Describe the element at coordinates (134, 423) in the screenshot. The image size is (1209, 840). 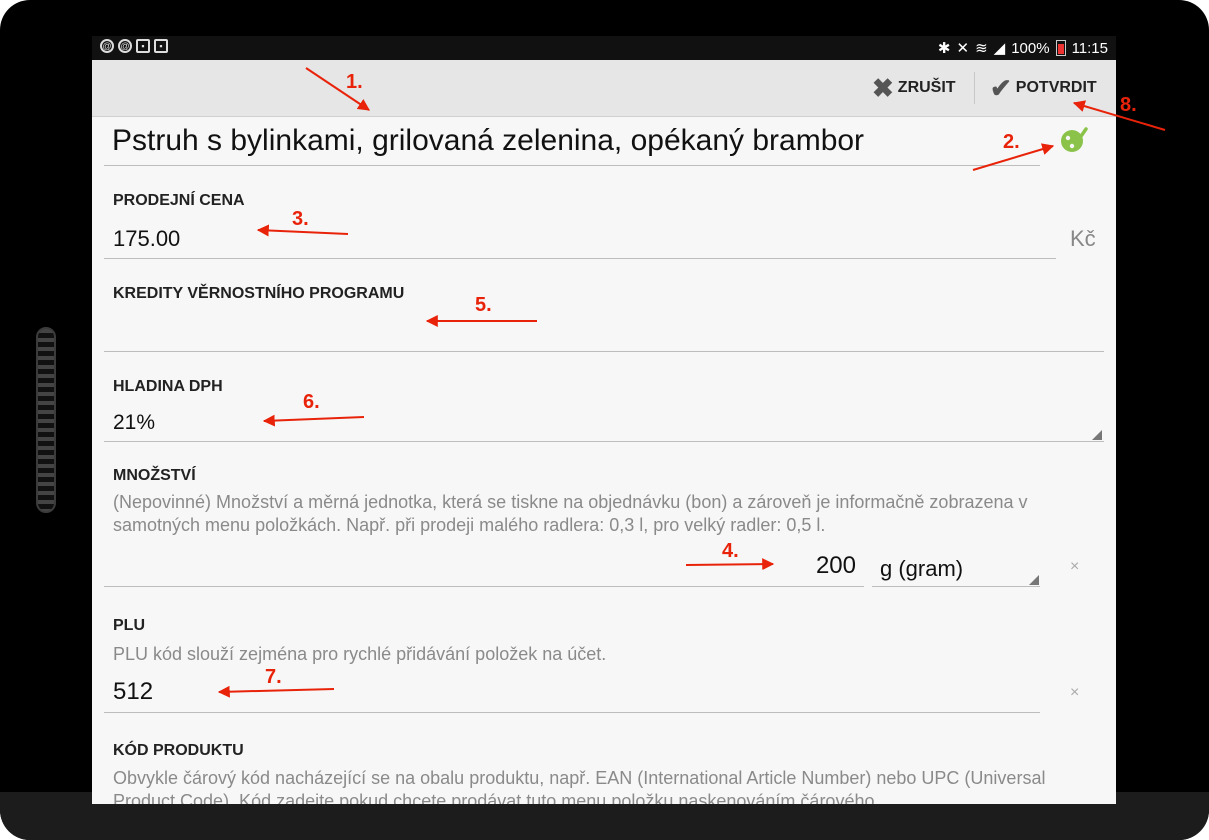
I see `vat-select: 21%` at that location.